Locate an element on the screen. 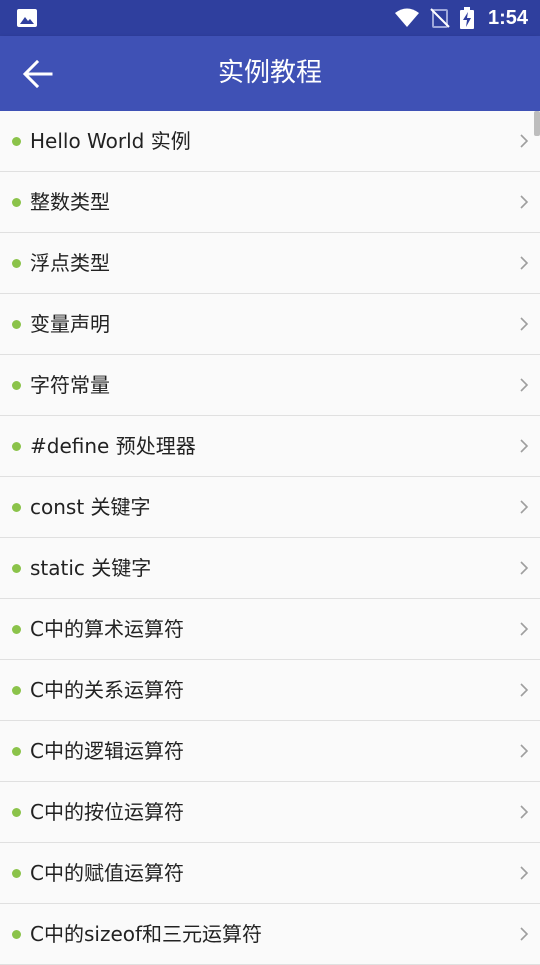 Image resolution: width=540 pixels, height=965 pixels. list-item: C中的关系运算符 is located at coordinates (270, 690).